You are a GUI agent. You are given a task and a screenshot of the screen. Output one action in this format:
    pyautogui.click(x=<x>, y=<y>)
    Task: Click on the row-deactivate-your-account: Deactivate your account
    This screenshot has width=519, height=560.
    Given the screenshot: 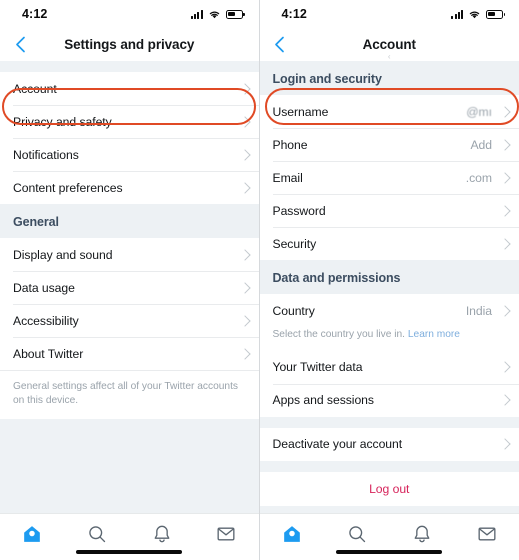 What is the action you would take?
    pyautogui.click(x=389, y=444)
    